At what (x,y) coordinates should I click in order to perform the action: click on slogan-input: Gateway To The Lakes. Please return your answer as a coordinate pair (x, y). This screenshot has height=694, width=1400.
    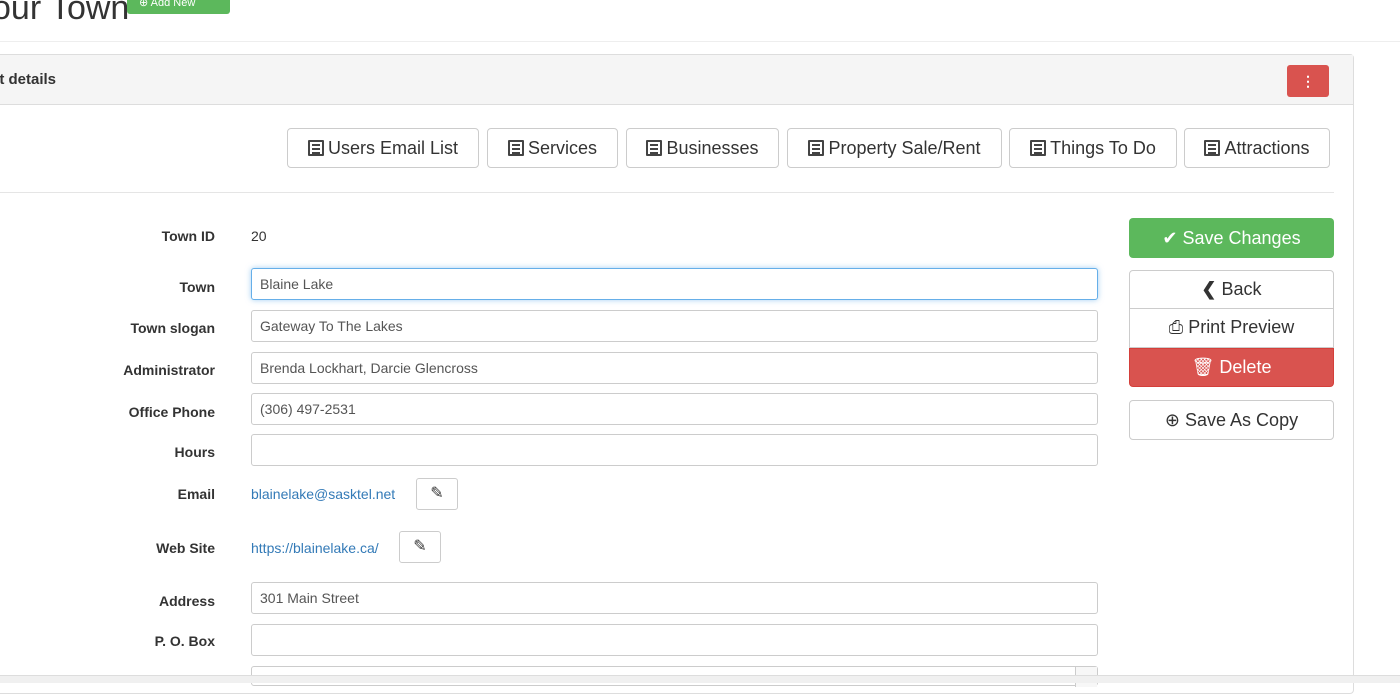
    Looking at the image, I should click on (674, 326).